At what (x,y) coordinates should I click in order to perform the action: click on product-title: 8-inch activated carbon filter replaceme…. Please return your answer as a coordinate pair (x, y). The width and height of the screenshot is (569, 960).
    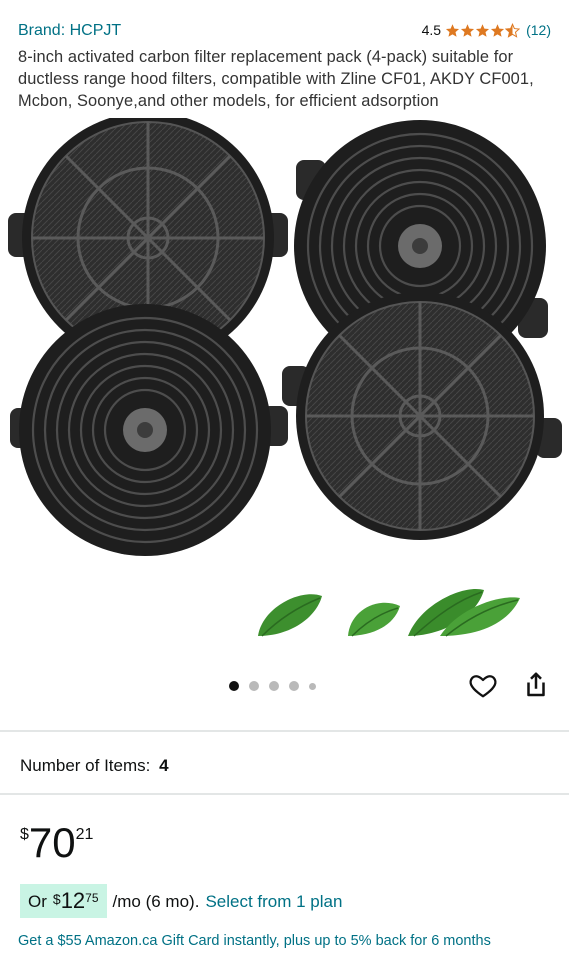
    Looking at the image, I should click on (276, 79).